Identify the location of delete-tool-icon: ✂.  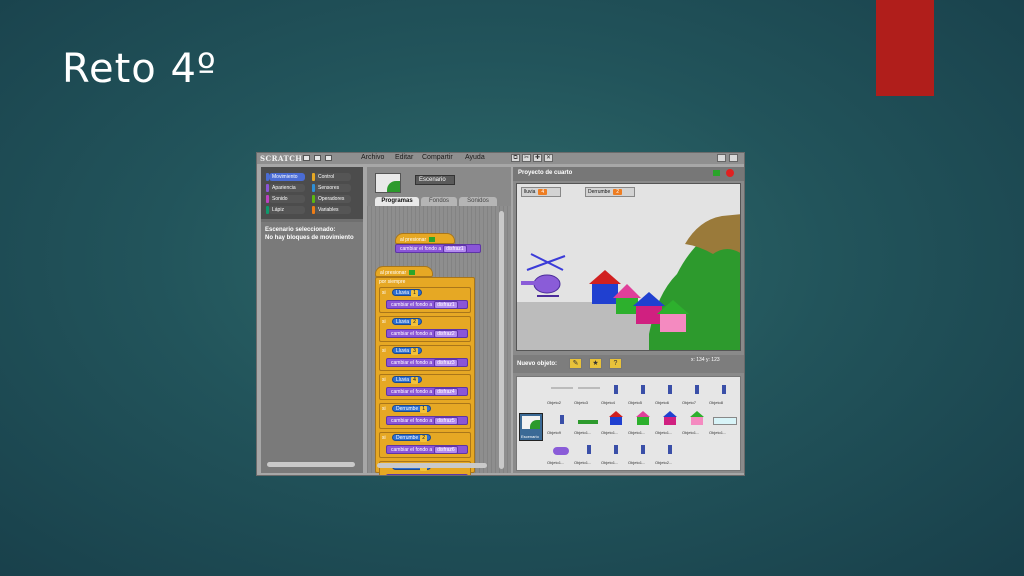
(526, 158).